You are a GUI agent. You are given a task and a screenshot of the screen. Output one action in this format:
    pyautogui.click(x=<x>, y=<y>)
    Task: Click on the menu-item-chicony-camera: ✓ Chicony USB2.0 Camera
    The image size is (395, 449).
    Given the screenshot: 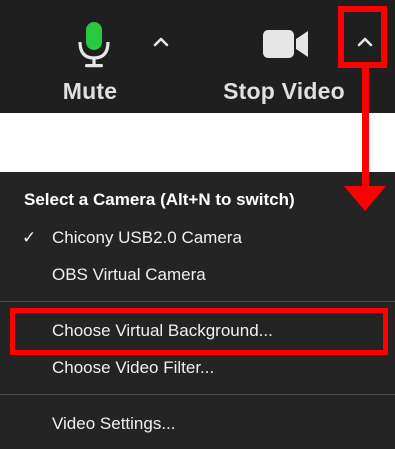 What is the action you would take?
    pyautogui.click(x=197, y=238)
    